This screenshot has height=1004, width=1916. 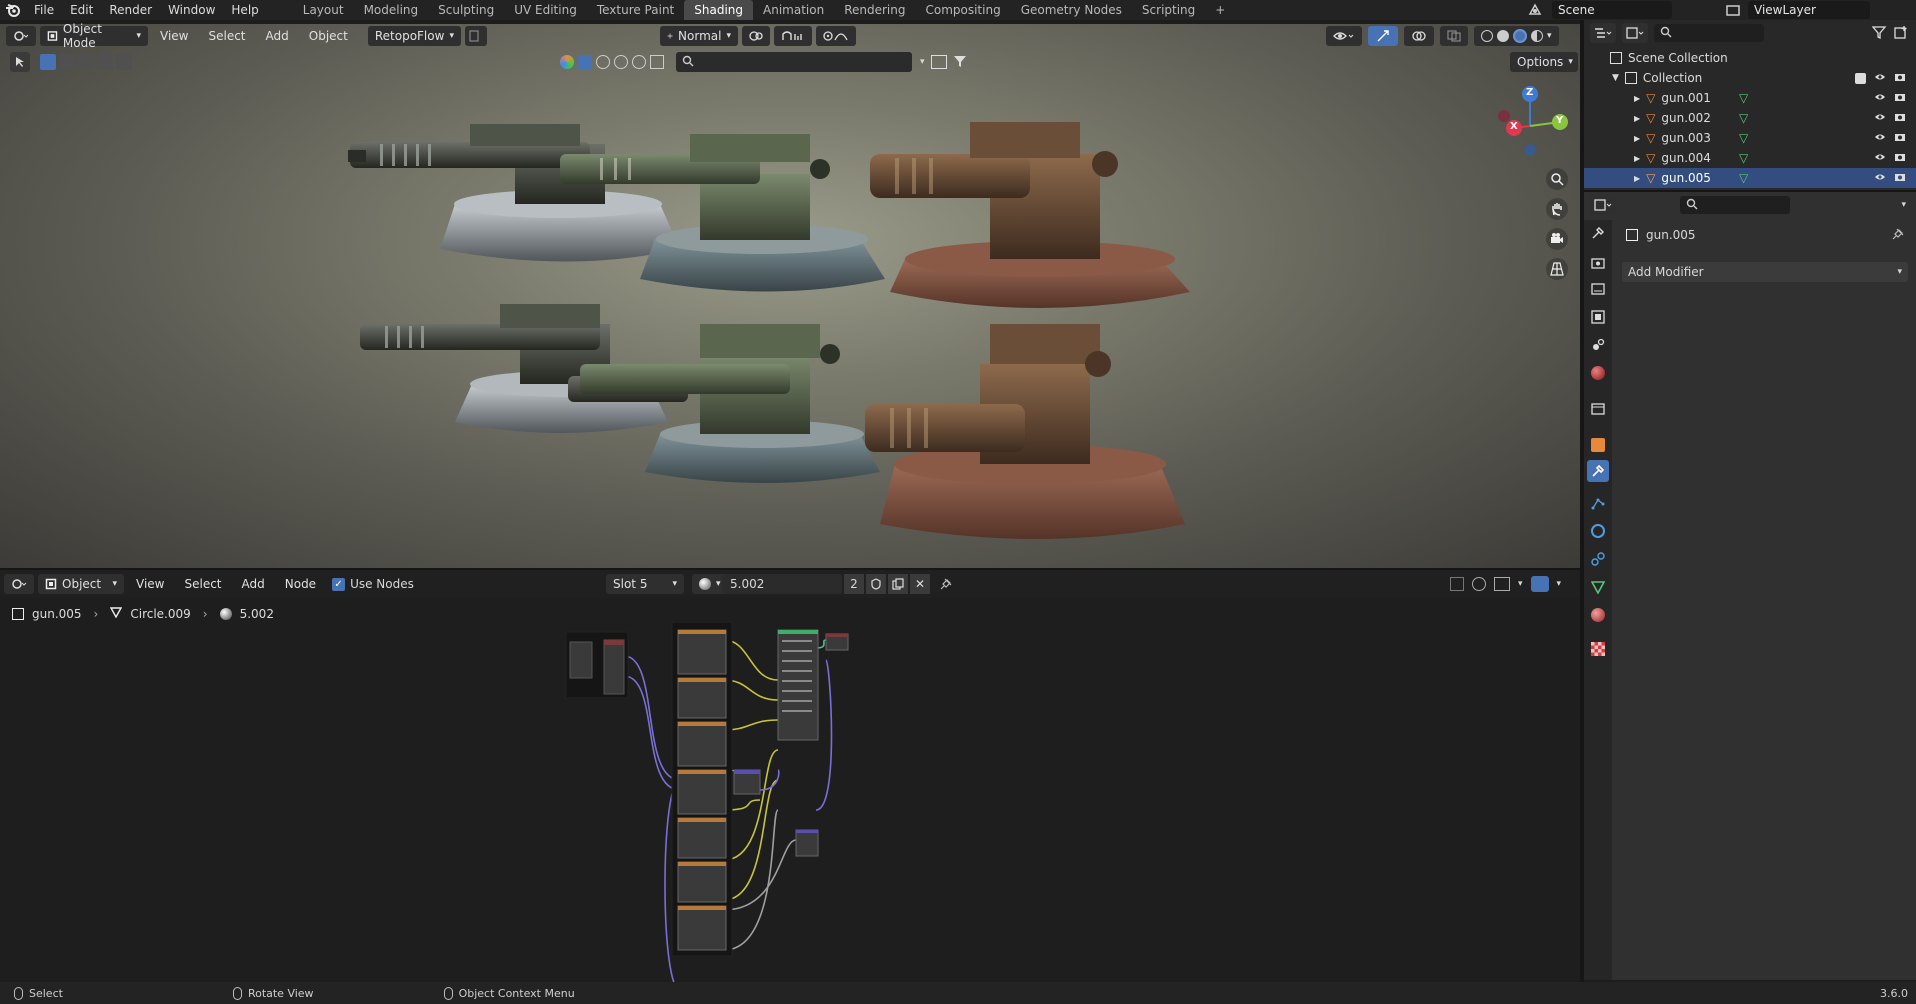 I want to click on tab-animation: Animation, so click(x=793, y=10).